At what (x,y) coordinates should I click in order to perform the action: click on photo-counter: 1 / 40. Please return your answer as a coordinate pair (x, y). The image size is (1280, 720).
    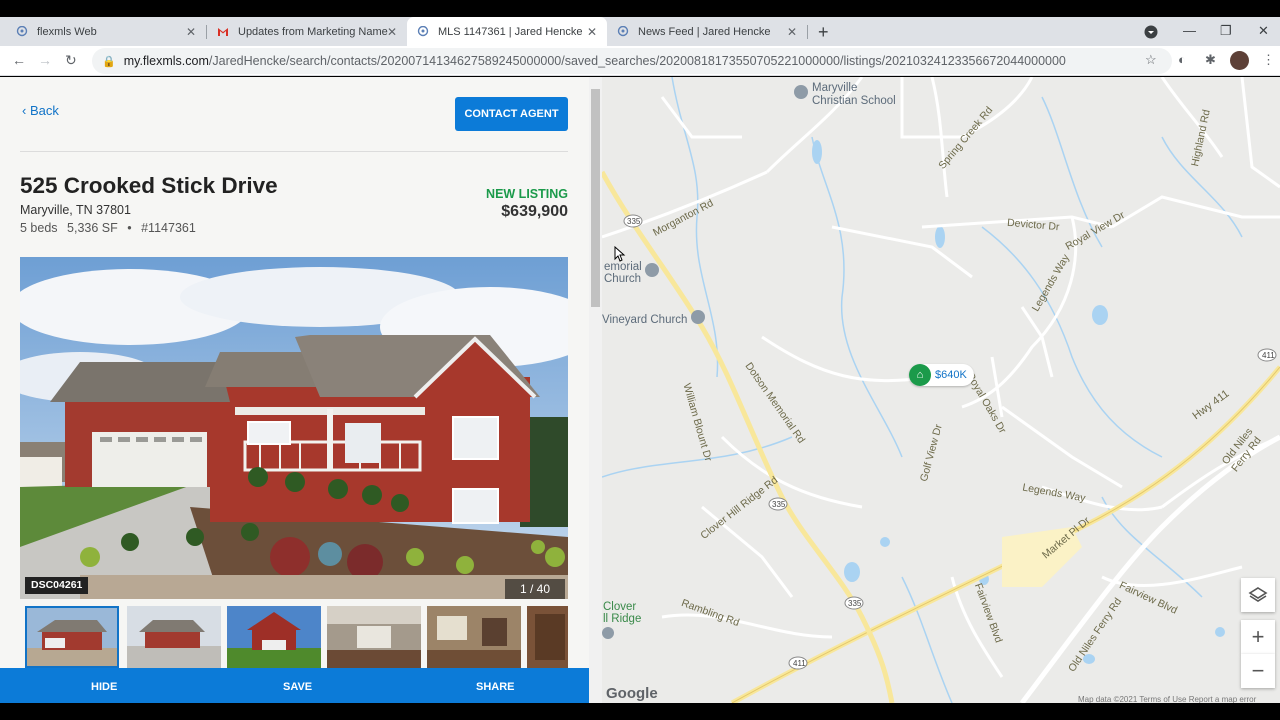
    Looking at the image, I should click on (535, 589).